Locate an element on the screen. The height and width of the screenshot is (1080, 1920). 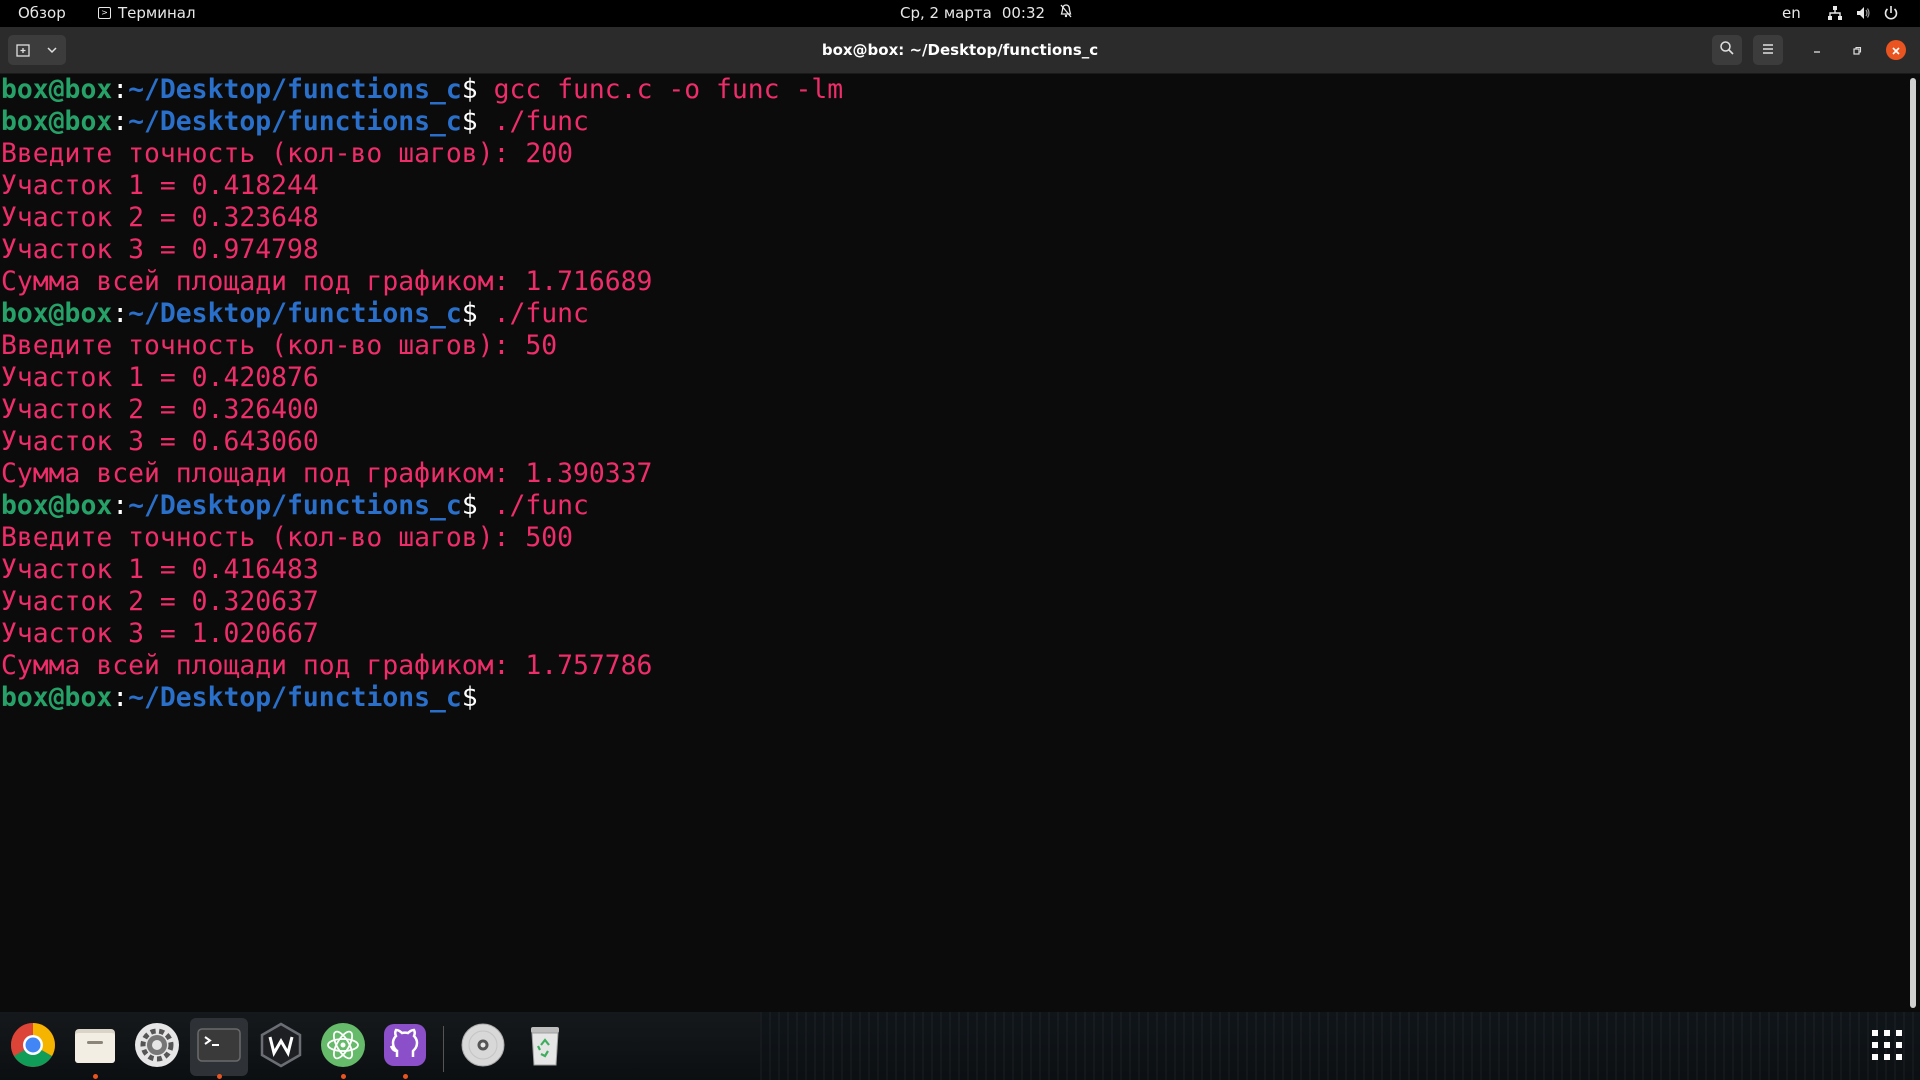
output-text: Участок 3 = 1.020667 is located at coordinates (160, 633).